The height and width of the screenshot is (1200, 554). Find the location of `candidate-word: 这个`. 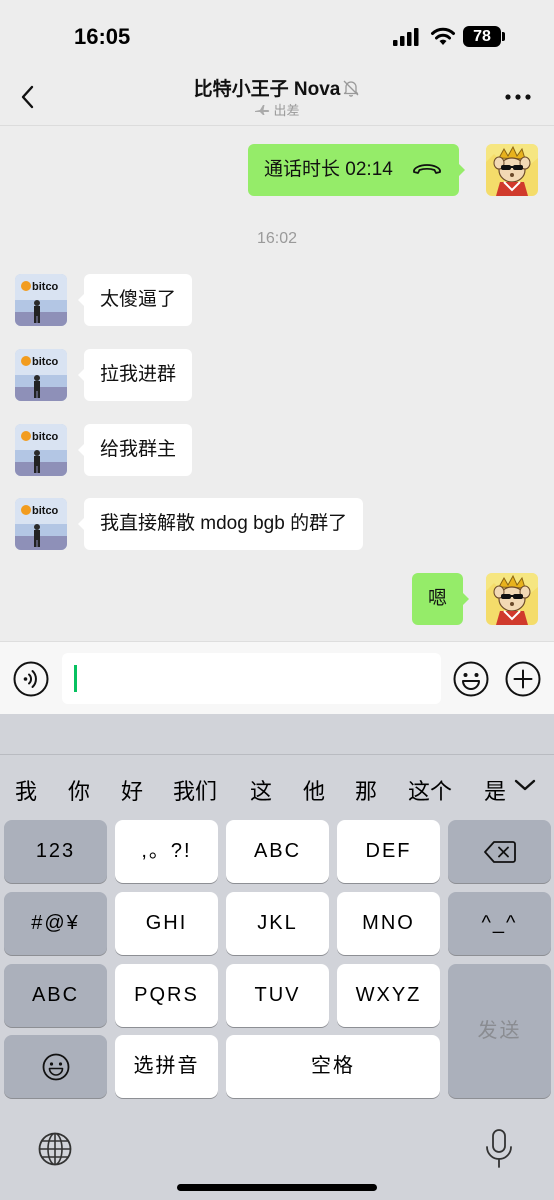

candidate-word: 这个 is located at coordinates (430, 790).